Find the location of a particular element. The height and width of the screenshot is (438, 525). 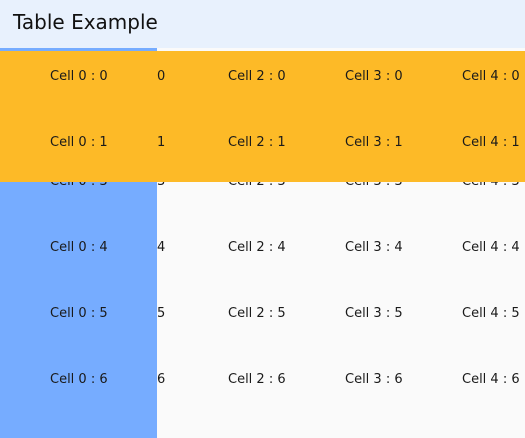

table-cell: Cell 3 : 5 is located at coordinates (374, 313).